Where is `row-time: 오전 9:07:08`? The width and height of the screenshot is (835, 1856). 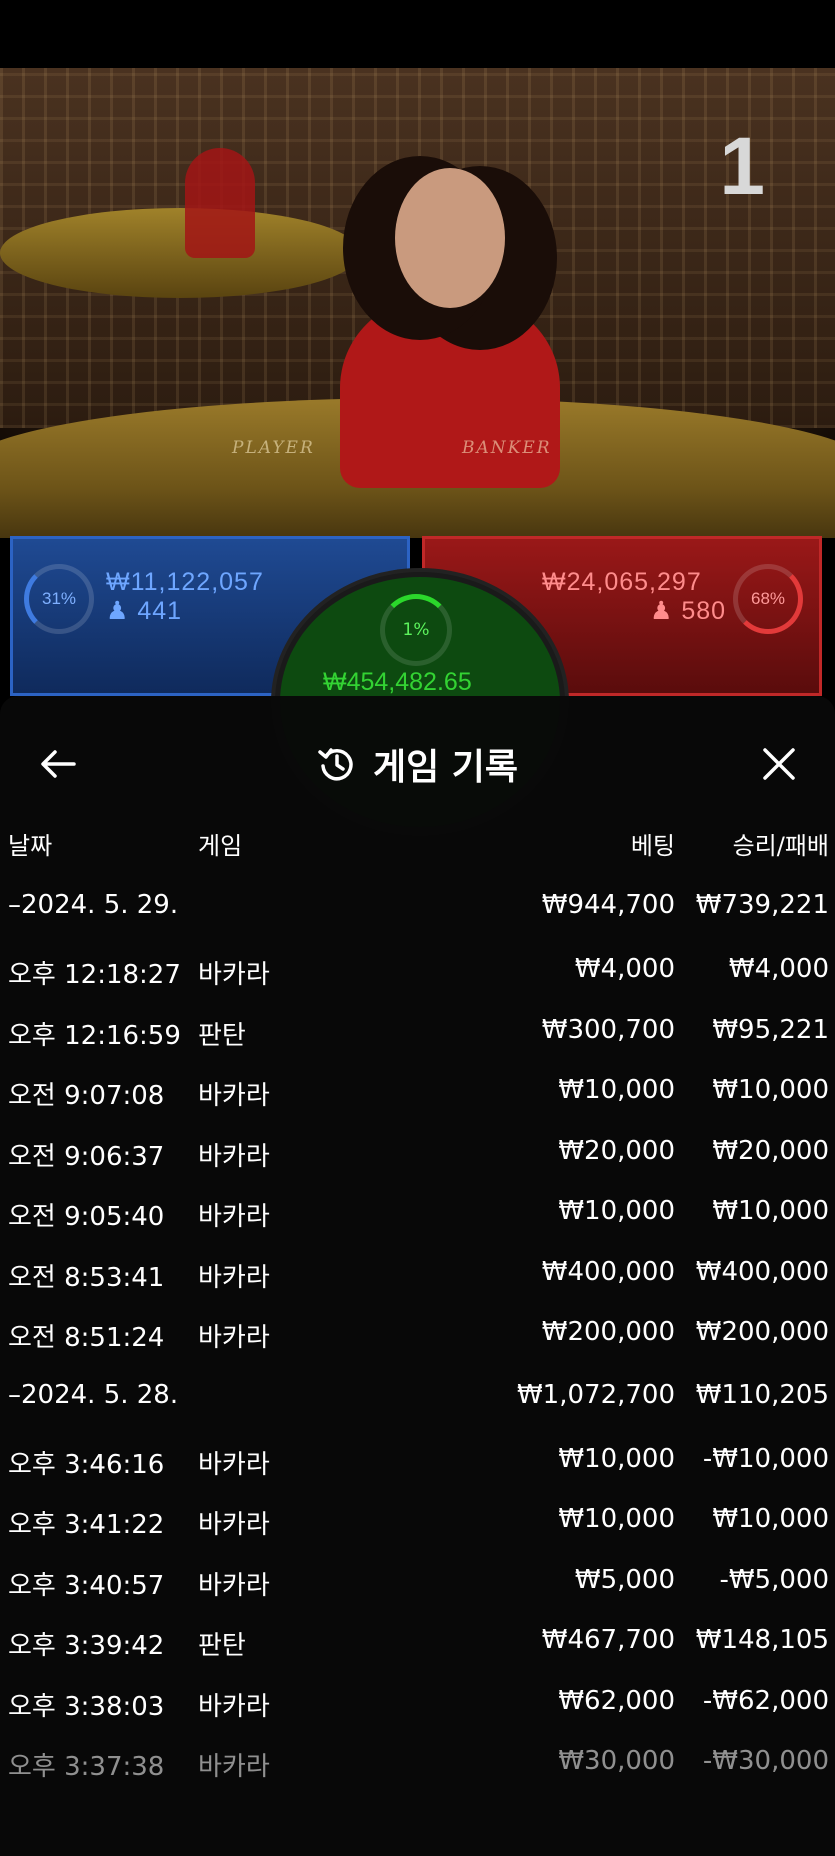
row-time: 오전 9:07:08 is located at coordinates (86, 1096).